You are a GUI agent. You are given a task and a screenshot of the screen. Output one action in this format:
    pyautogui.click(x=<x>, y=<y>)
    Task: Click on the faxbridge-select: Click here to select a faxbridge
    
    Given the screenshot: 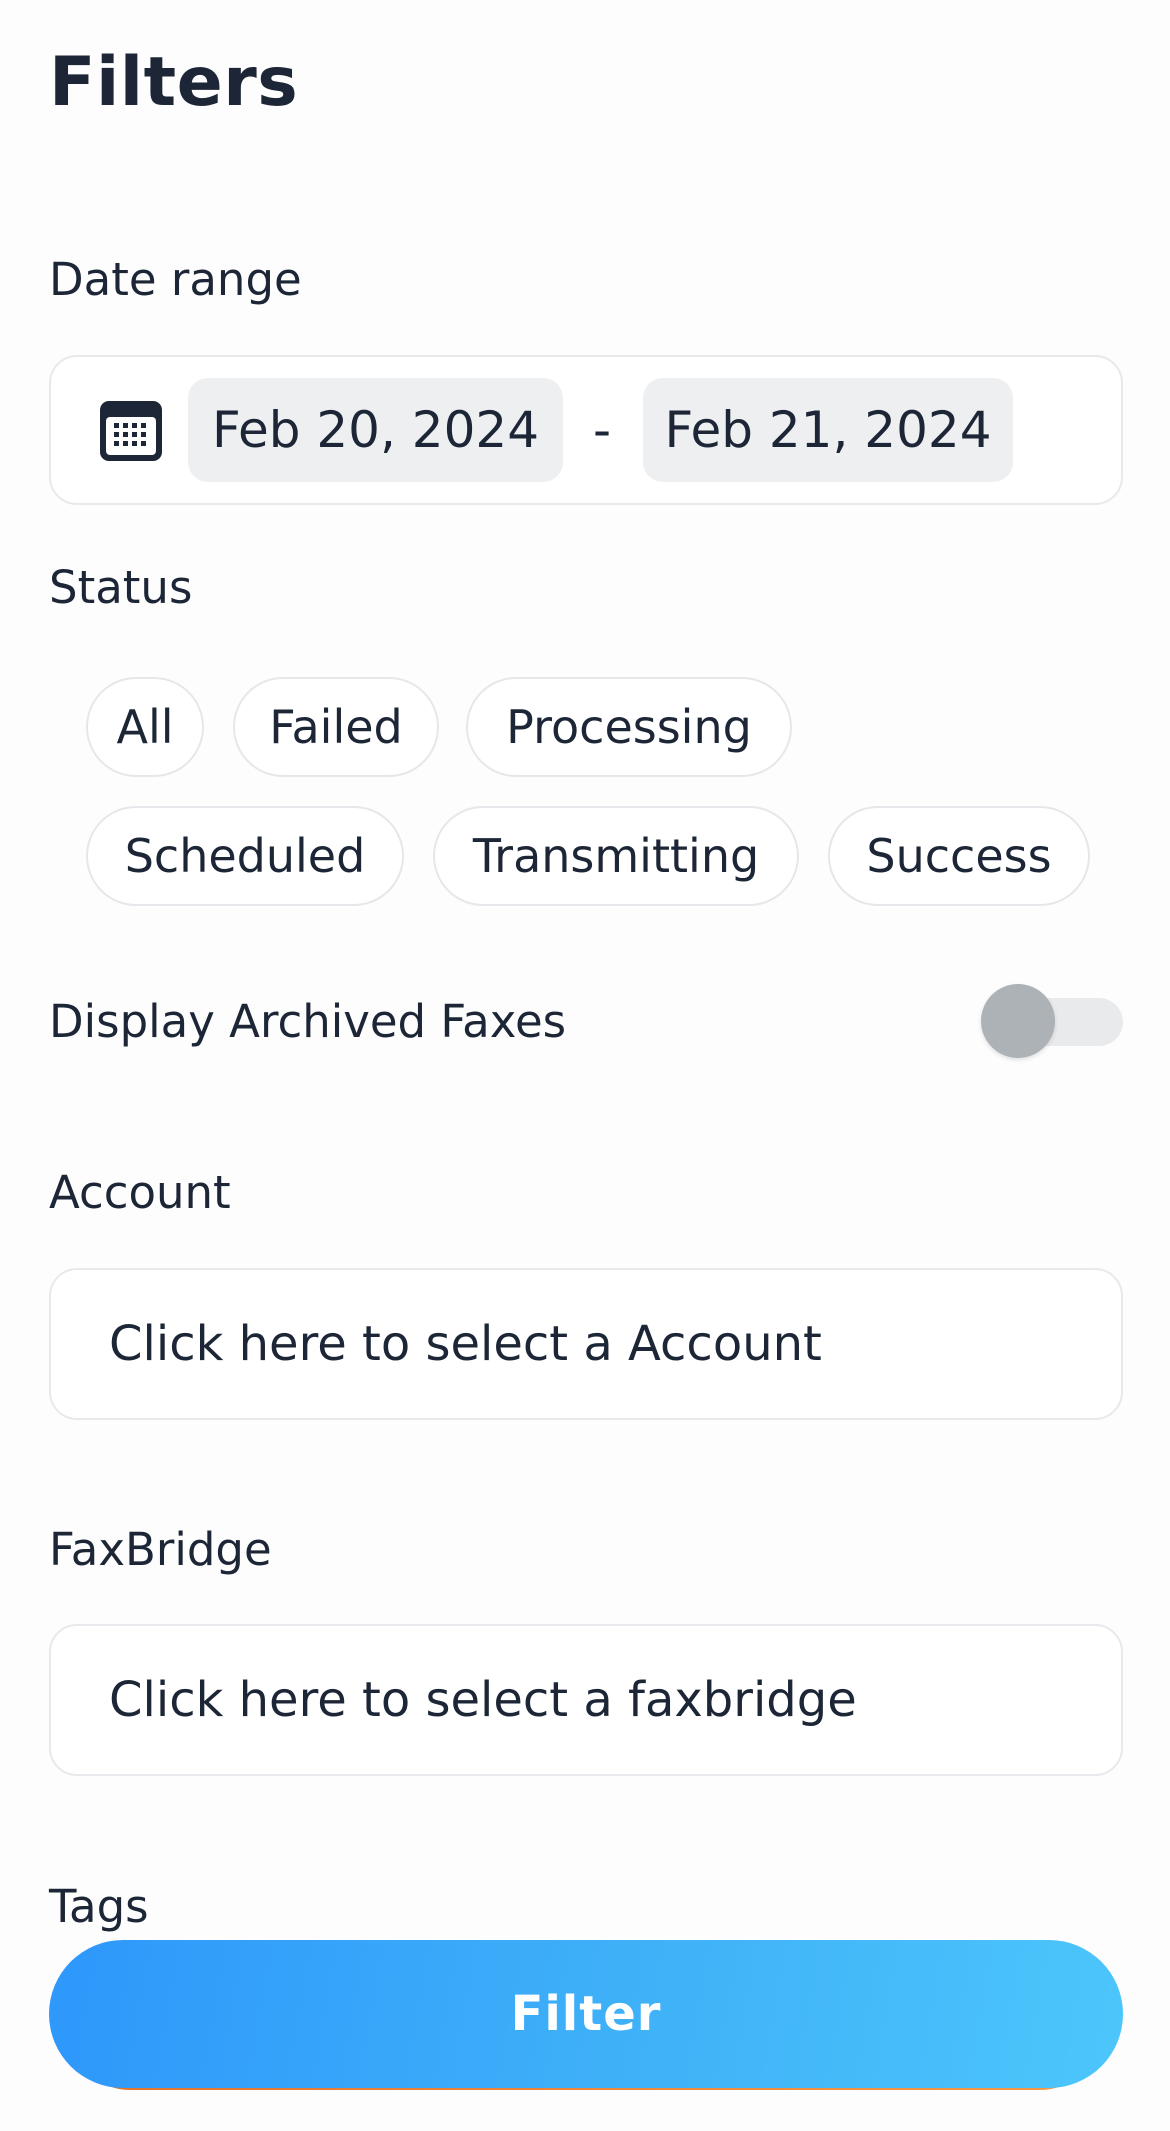 What is the action you would take?
    pyautogui.click(x=586, y=1700)
    